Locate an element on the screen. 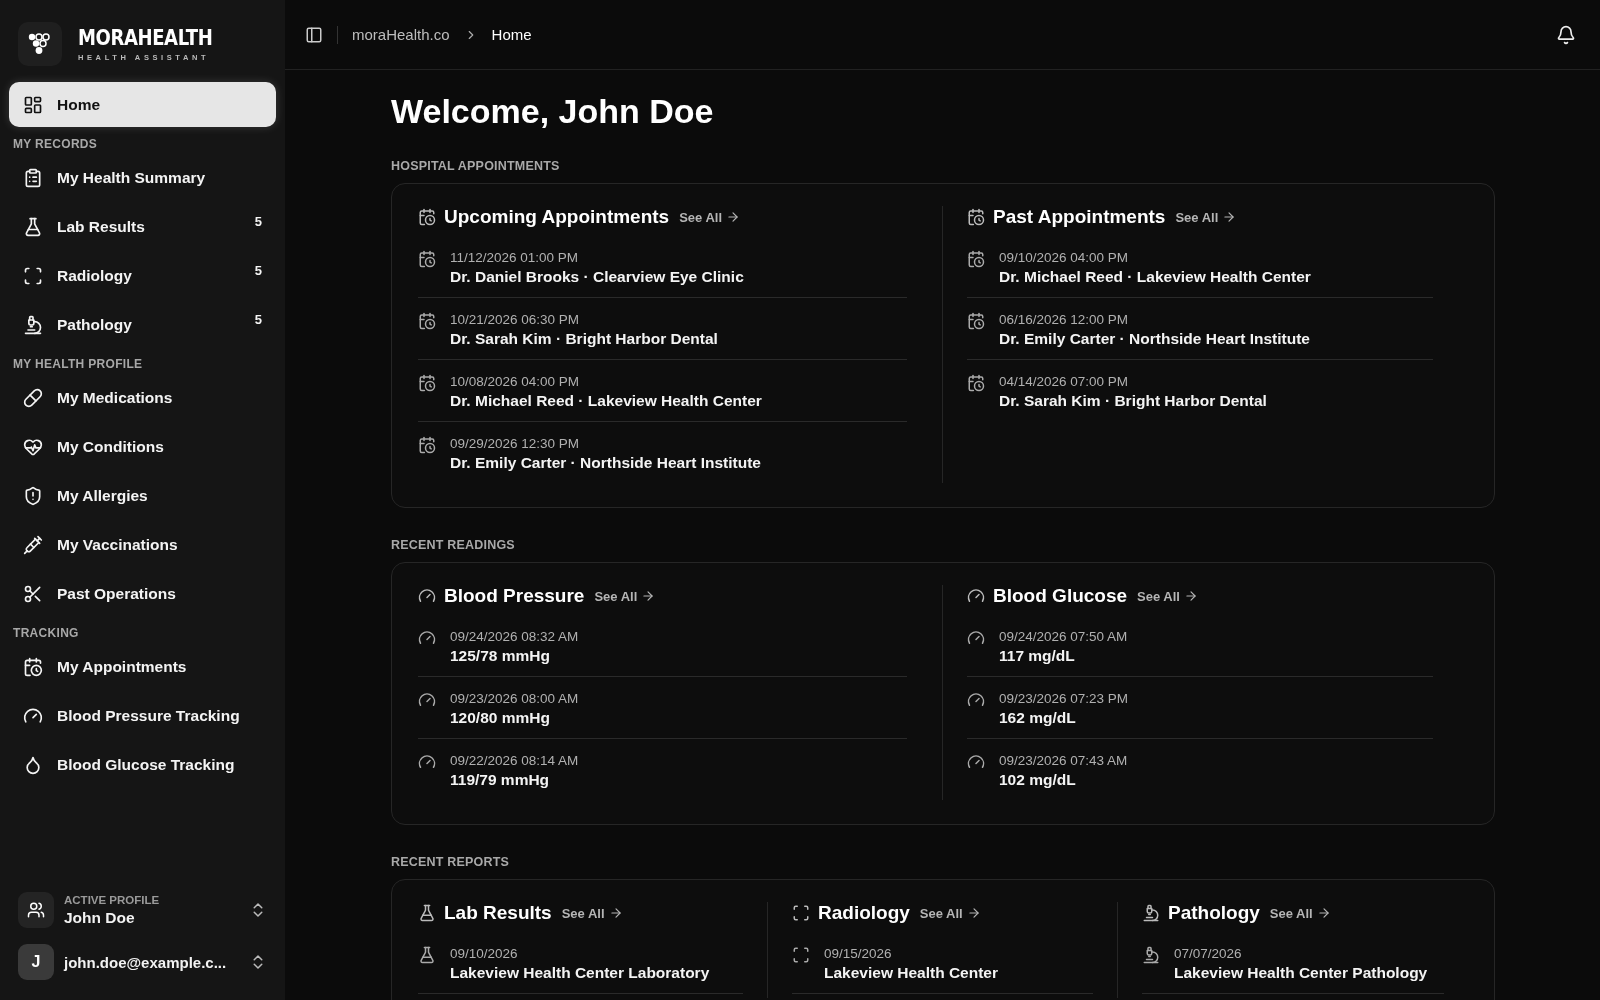 The width and height of the screenshot is (1600, 1000). row-detail: Dr. Sarah Kim · Bright Harbor Dental is located at coordinates (584, 339).